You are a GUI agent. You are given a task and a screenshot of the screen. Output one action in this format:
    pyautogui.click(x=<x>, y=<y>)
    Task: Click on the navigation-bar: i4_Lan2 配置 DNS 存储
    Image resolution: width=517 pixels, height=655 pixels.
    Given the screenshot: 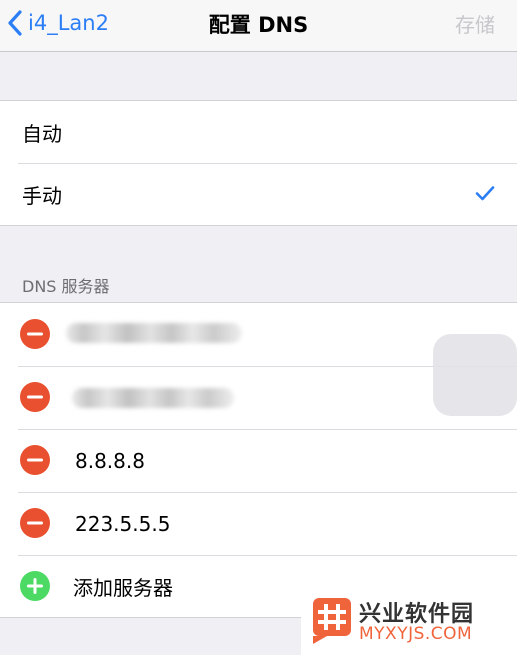 What is the action you would take?
    pyautogui.click(x=258, y=26)
    